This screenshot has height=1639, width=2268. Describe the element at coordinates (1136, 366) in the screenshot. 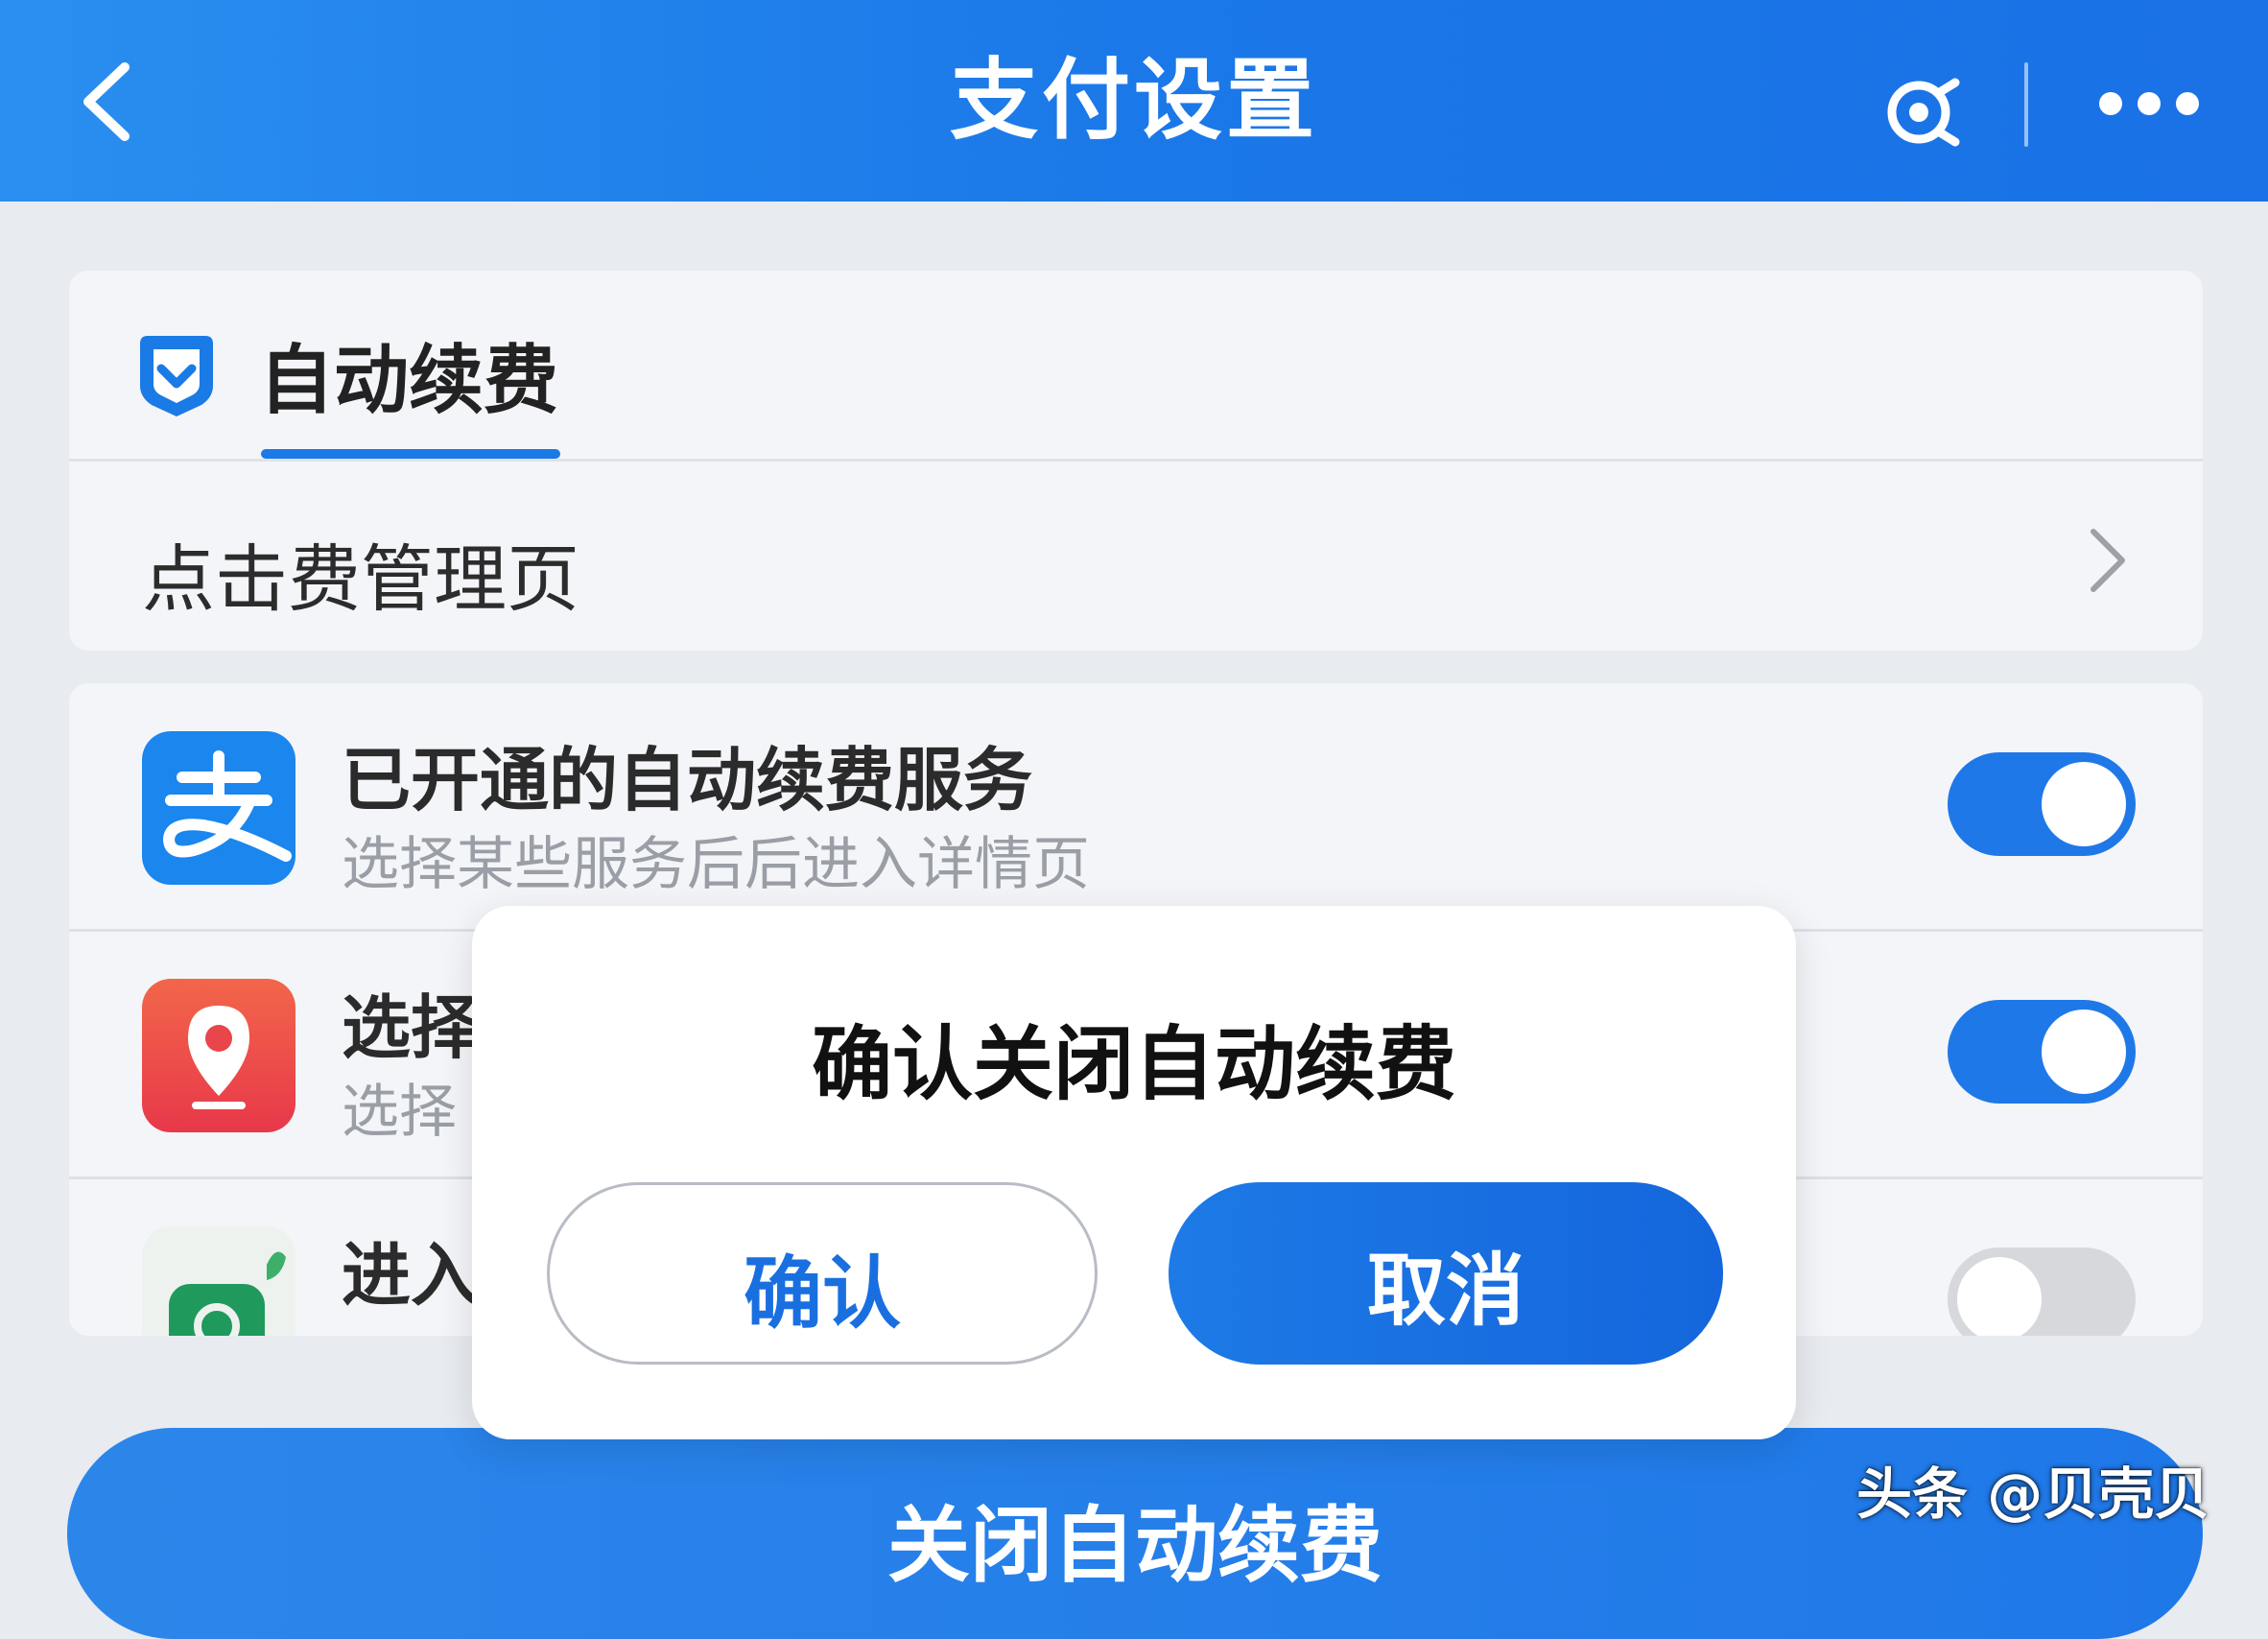

I see `tab-auto-renew: 自动续费` at that location.